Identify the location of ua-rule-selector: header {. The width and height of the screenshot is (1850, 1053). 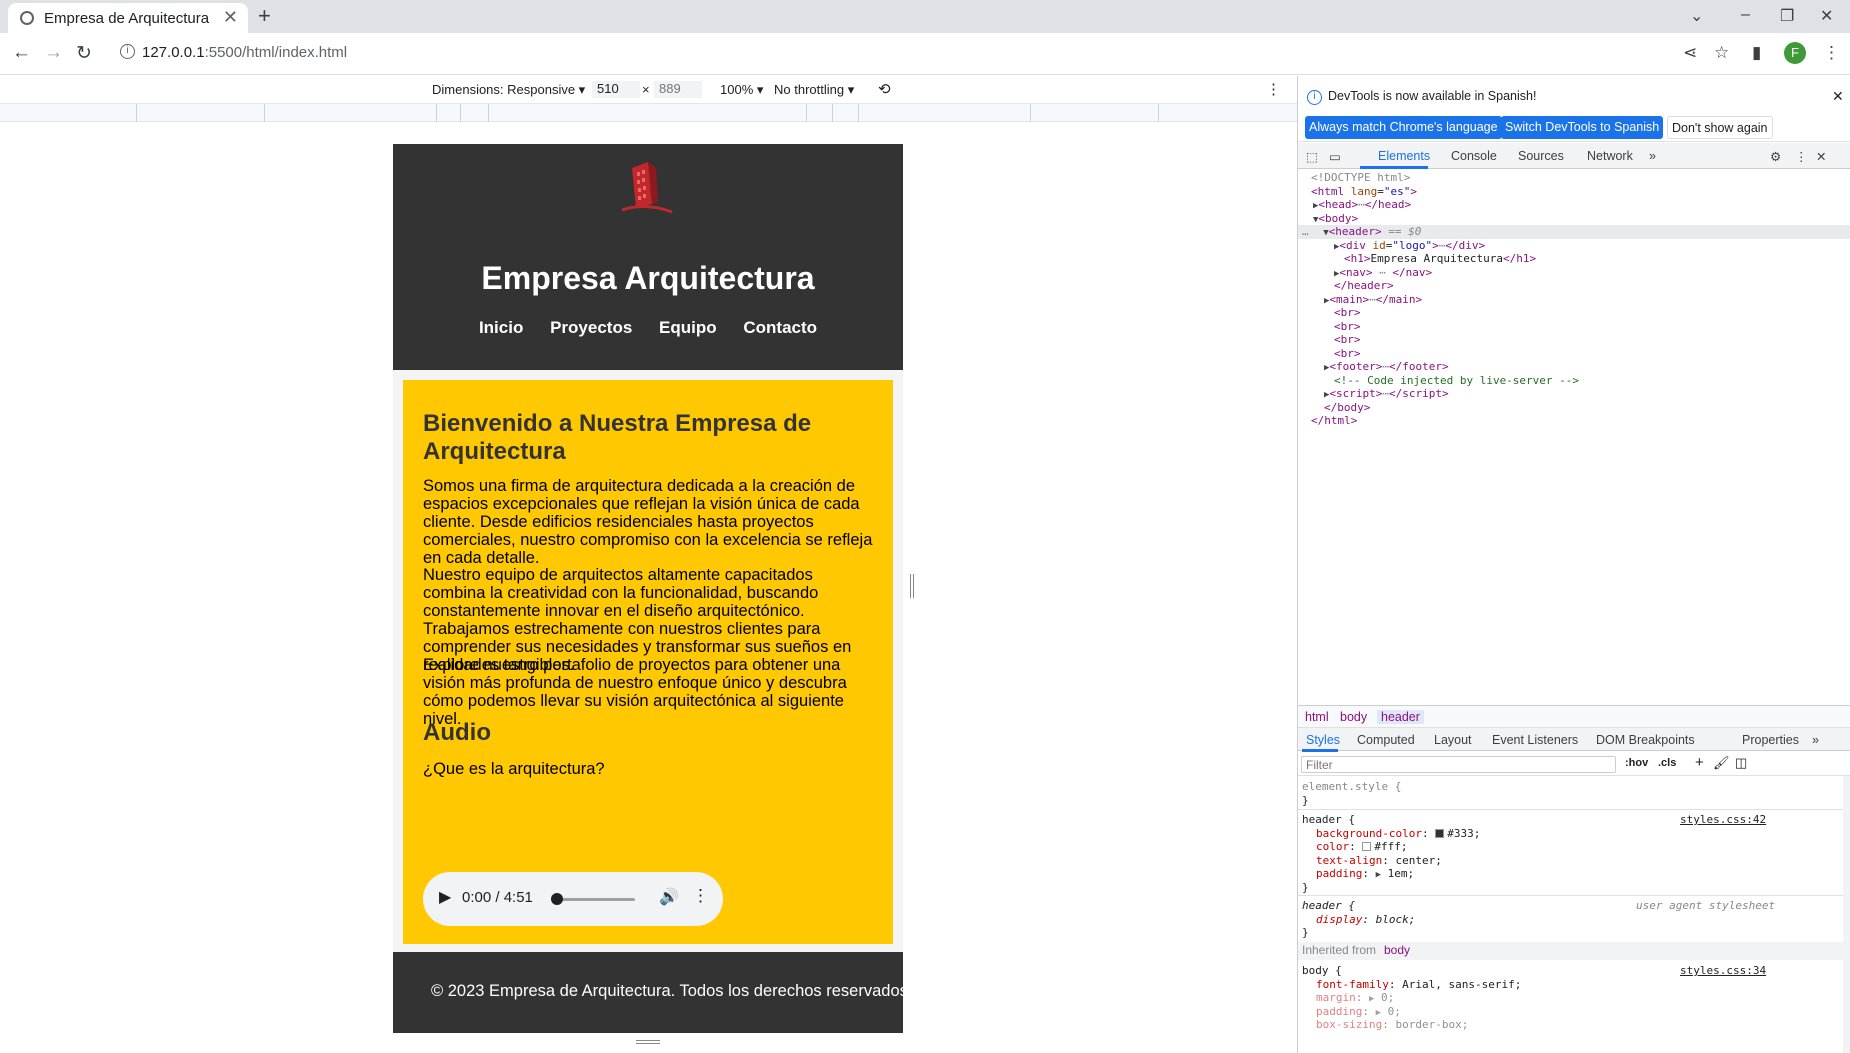
(1328, 906).